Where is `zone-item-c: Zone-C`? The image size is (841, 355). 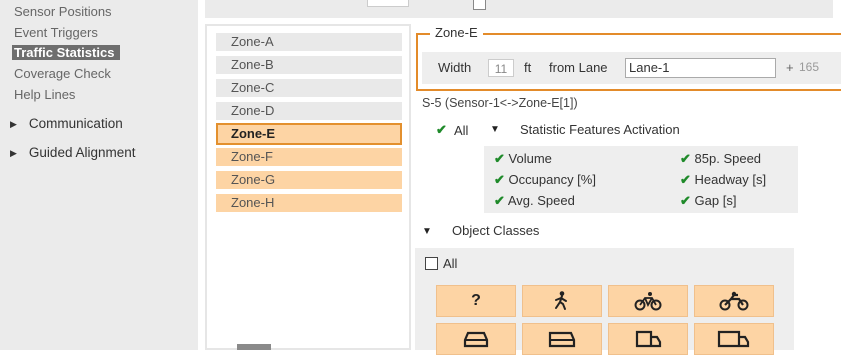
zone-item-c: Zone-C is located at coordinates (309, 88).